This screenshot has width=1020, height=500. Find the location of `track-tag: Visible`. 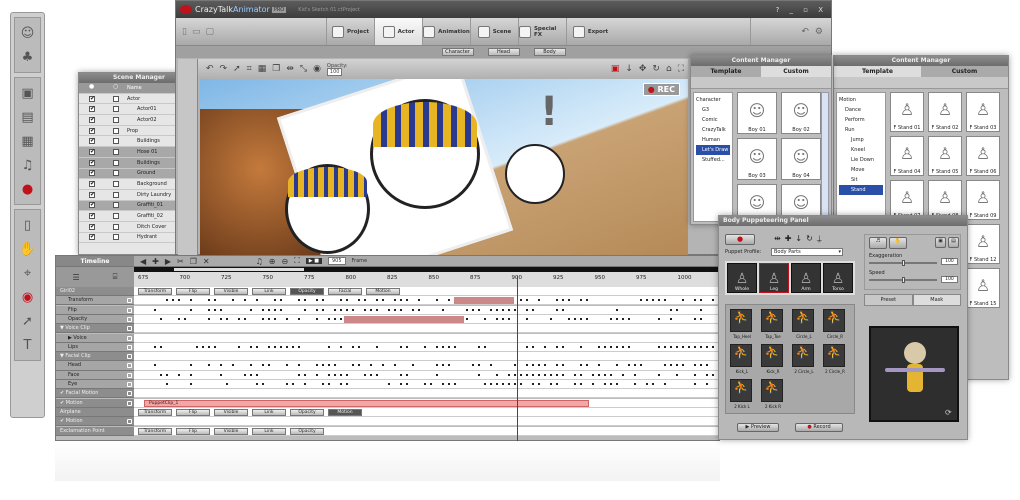

track-tag: Visible is located at coordinates (231, 291).